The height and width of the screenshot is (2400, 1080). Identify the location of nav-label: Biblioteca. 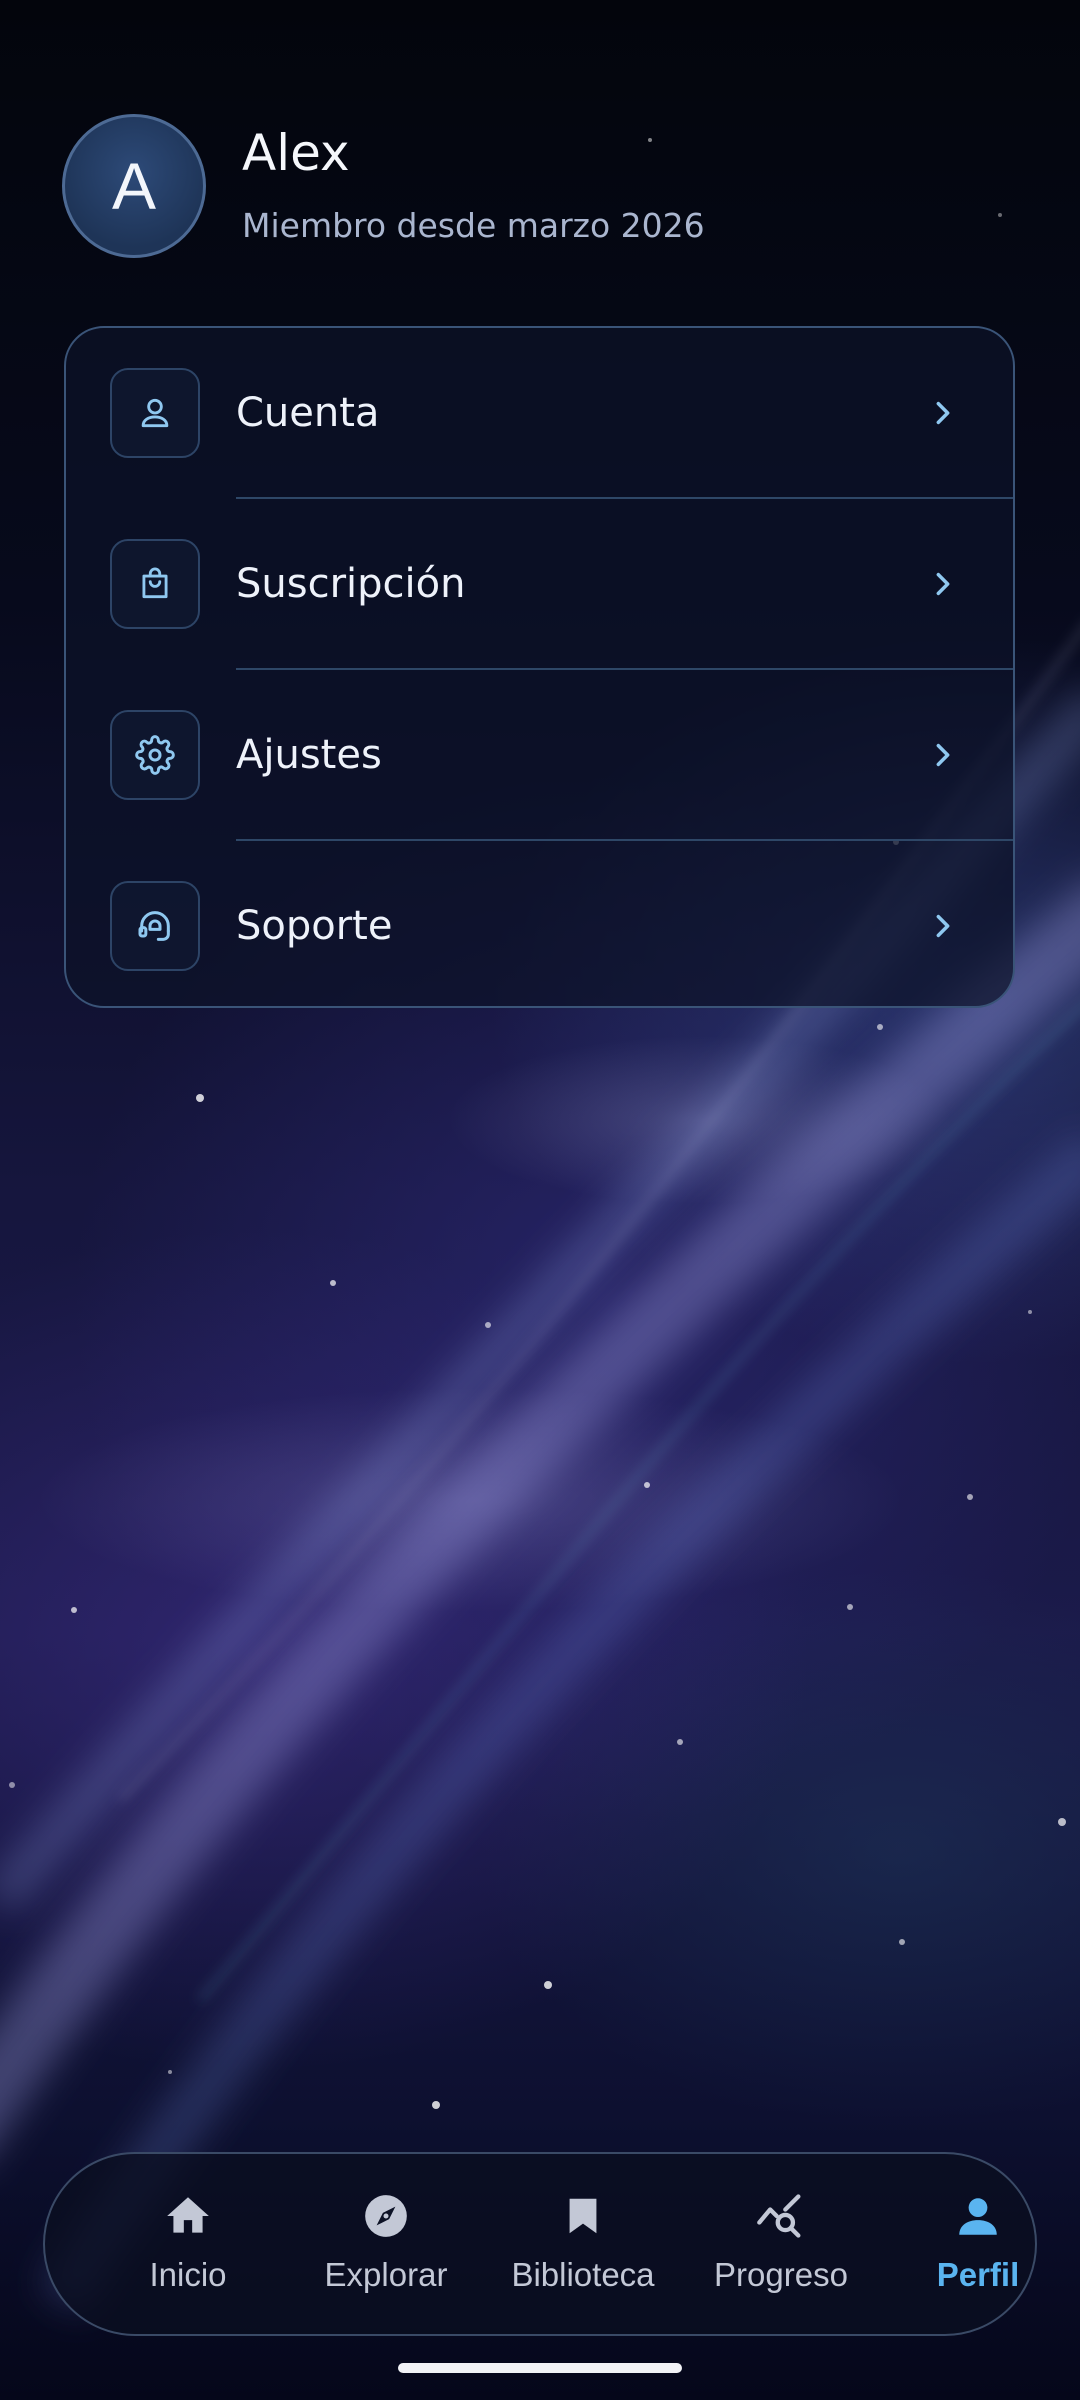
(583, 2274).